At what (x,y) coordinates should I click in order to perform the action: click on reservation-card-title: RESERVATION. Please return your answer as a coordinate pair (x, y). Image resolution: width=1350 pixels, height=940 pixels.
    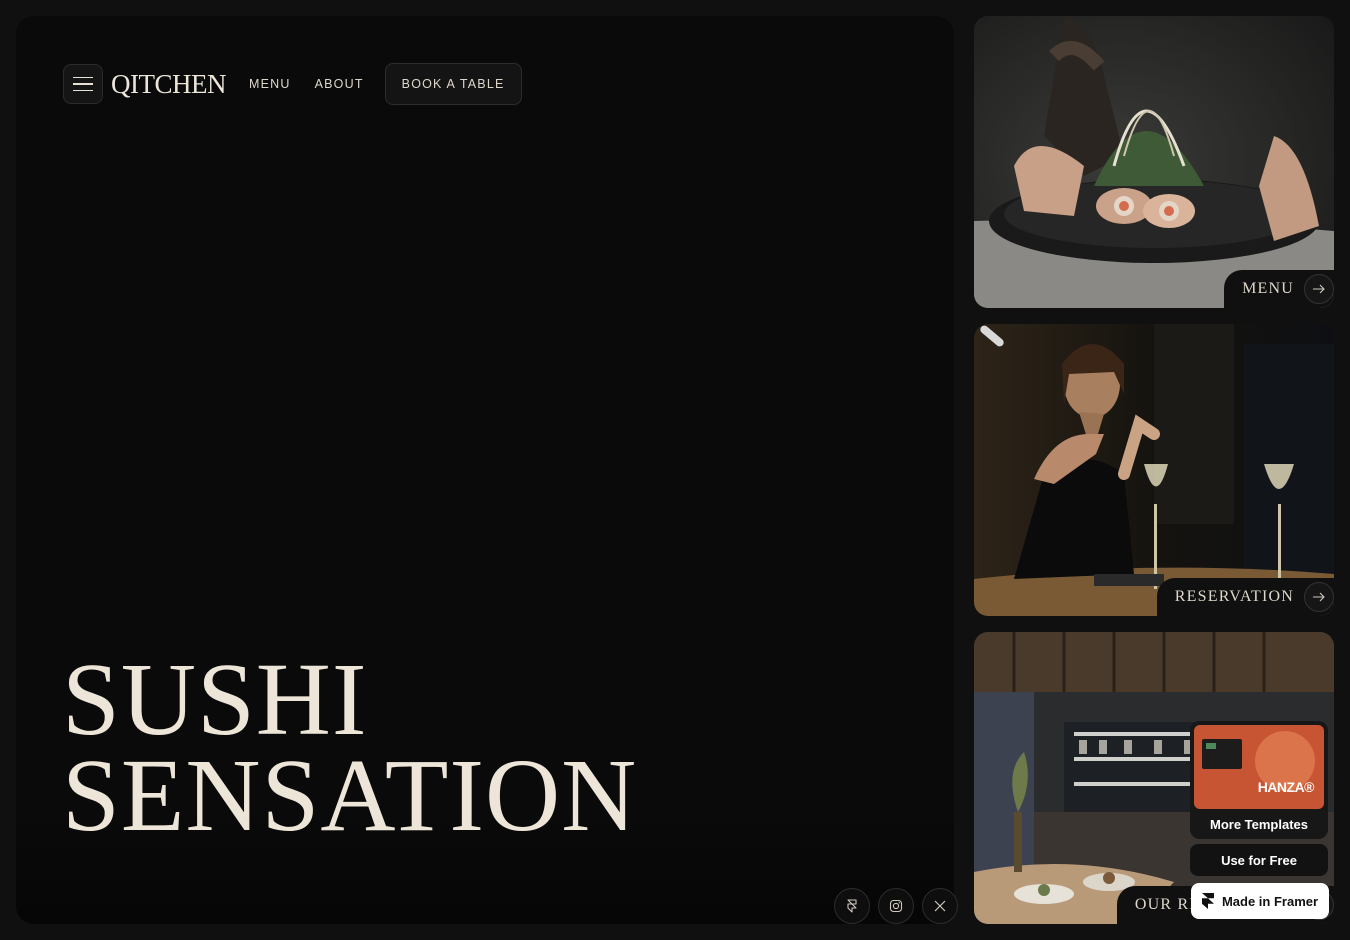
    Looking at the image, I should click on (1234, 596).